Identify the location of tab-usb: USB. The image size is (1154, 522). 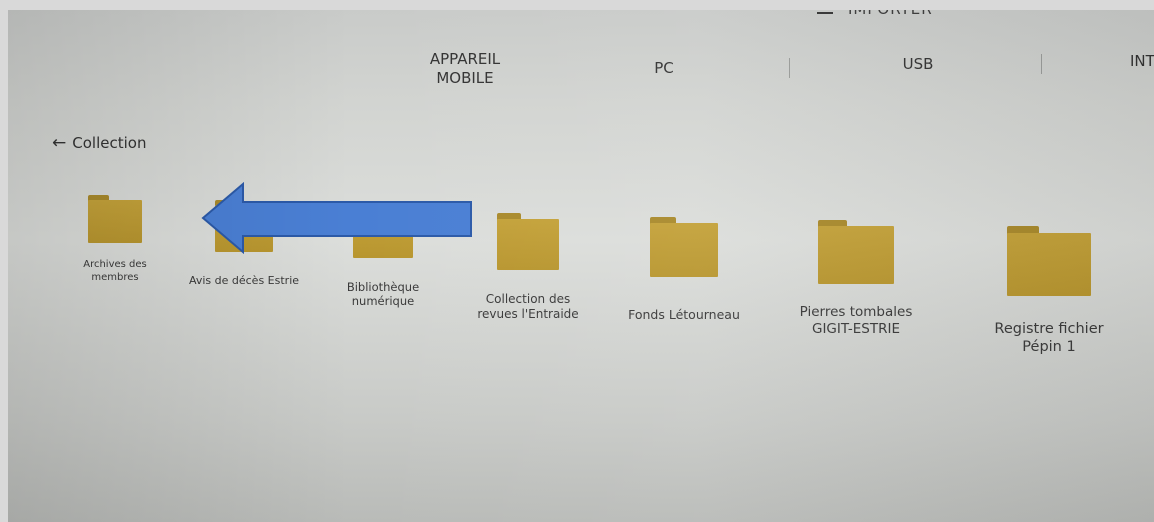
(918, 64).